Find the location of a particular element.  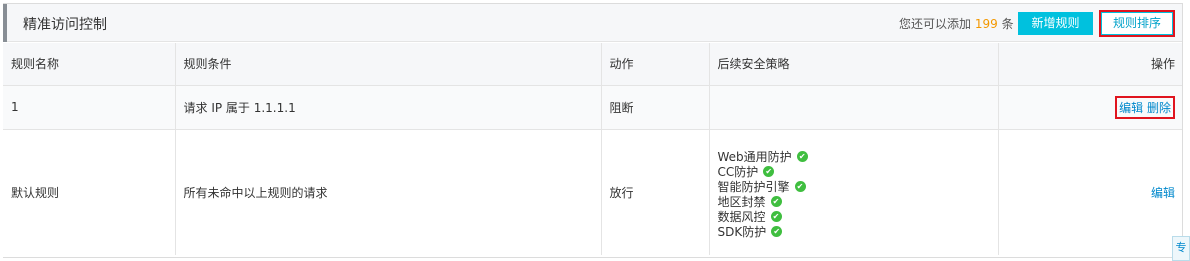

rule-strategy-cell is located at coordinates (854, 107).